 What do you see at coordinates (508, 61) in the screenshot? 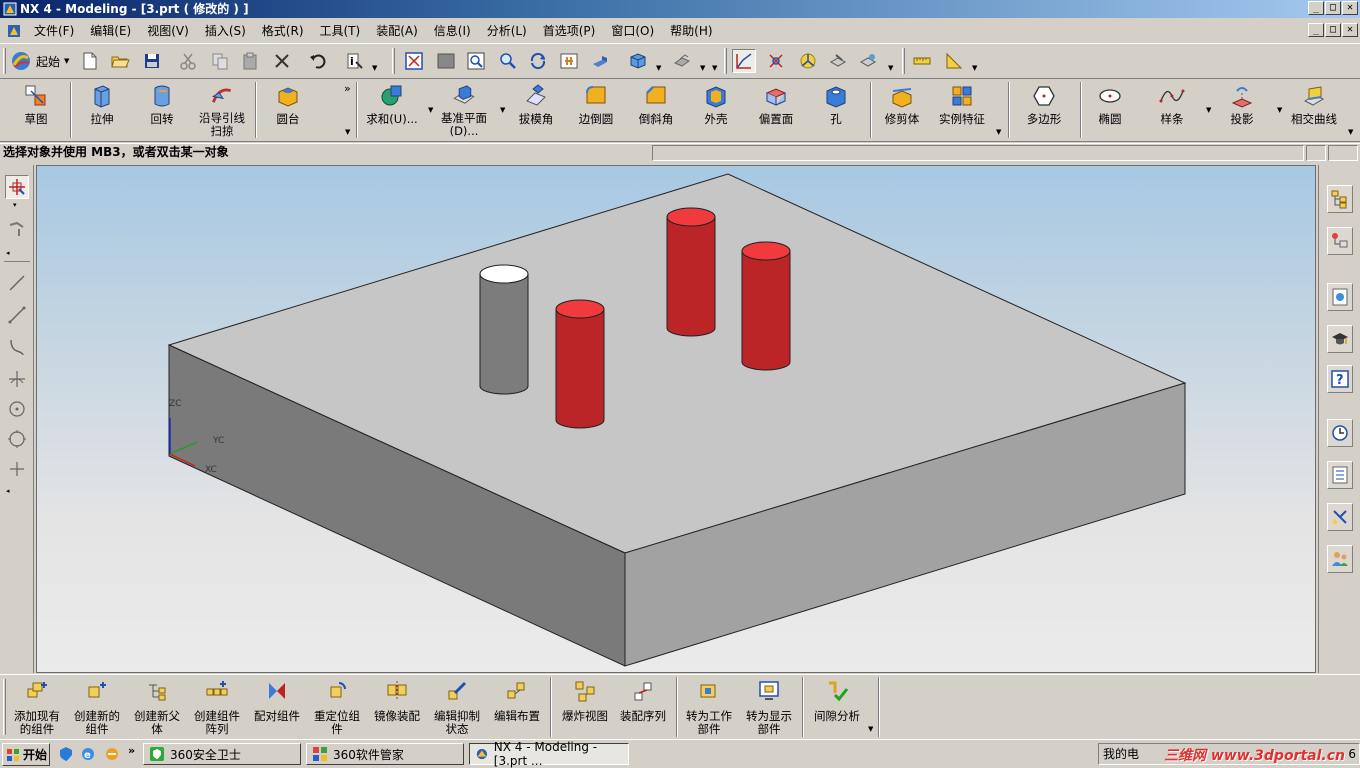
I see `zoom-button` at bounding box center [508, 61].